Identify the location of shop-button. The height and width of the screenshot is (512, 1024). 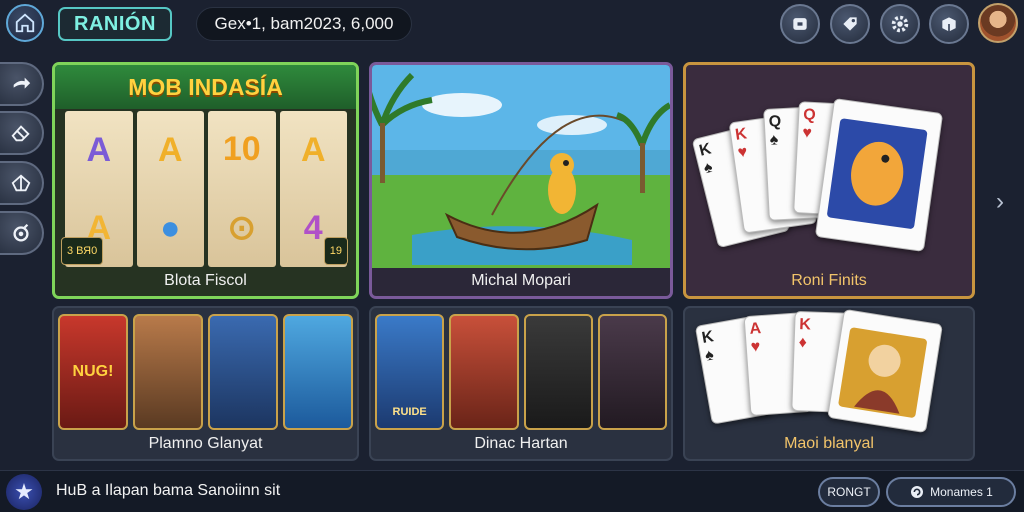
(949, 24).